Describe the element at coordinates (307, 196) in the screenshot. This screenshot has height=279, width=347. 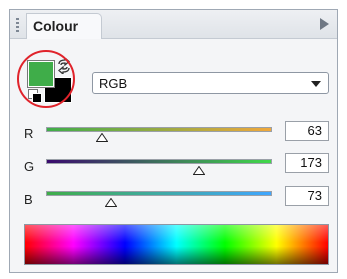
I see `b-value-input: 73` at that location.